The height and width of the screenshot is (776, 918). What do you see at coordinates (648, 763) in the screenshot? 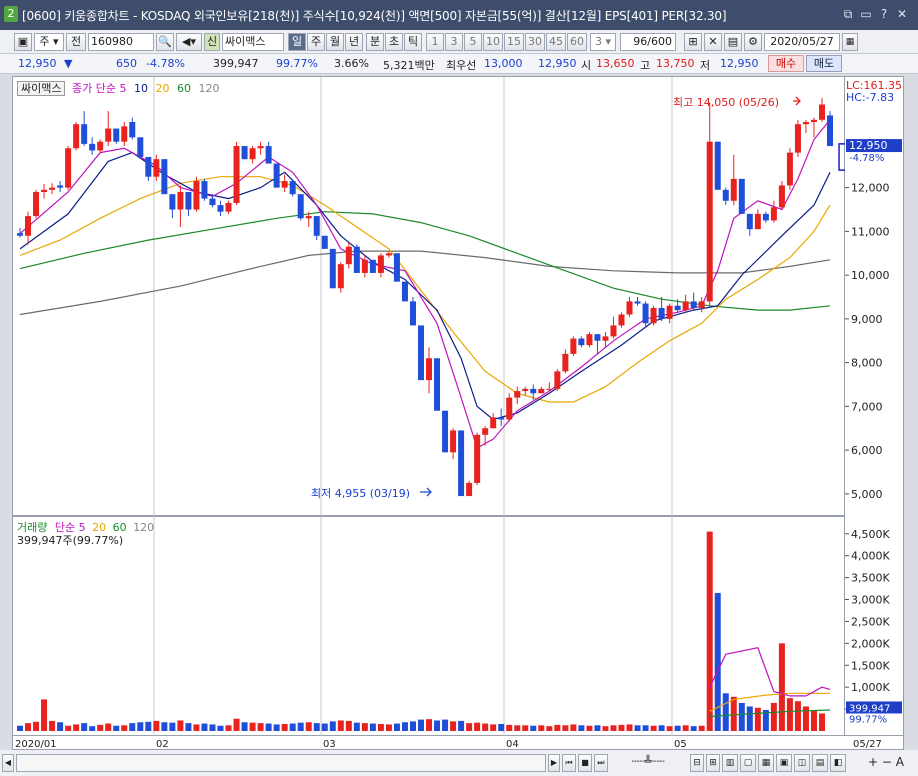
I see `zoom-slider: ┈┈╩┈┈` at bounding box center [648, 763].